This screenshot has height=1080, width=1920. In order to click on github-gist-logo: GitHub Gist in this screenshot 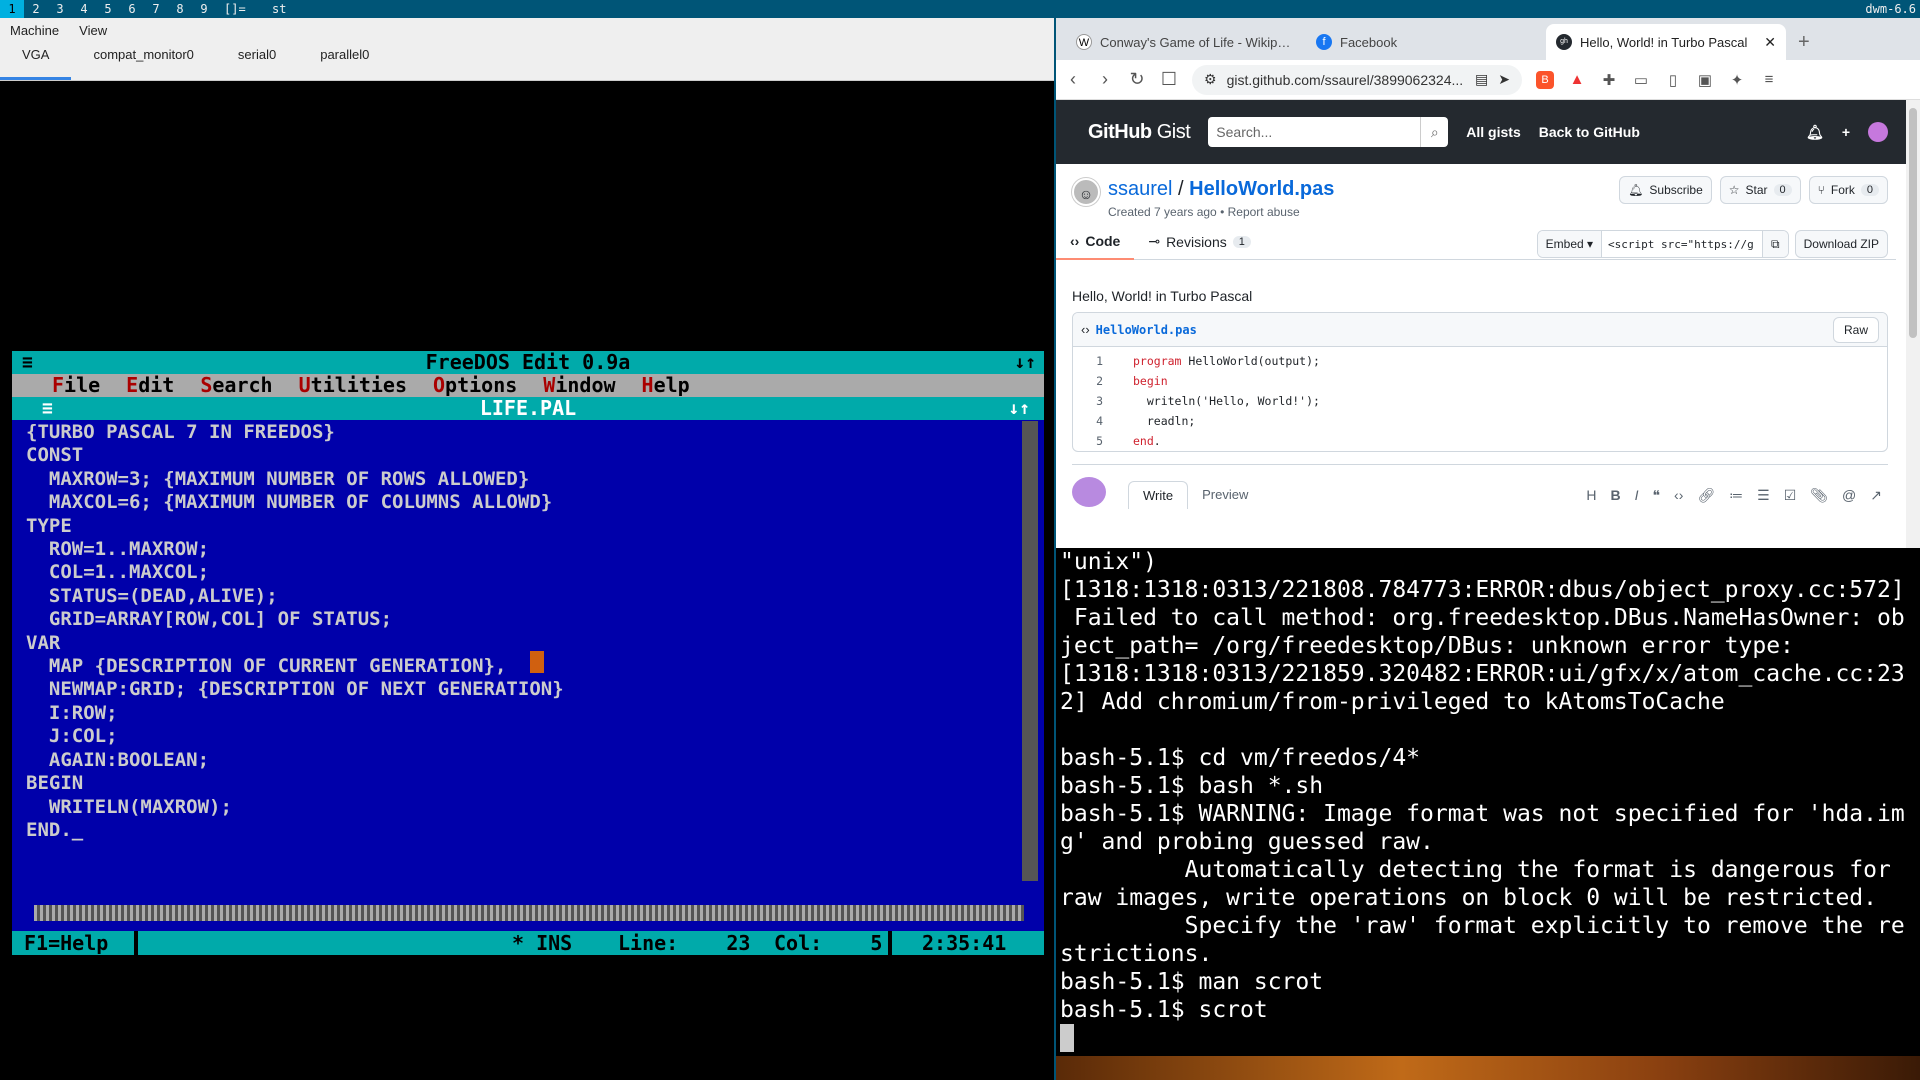, I will do `click(1139, 132)`.